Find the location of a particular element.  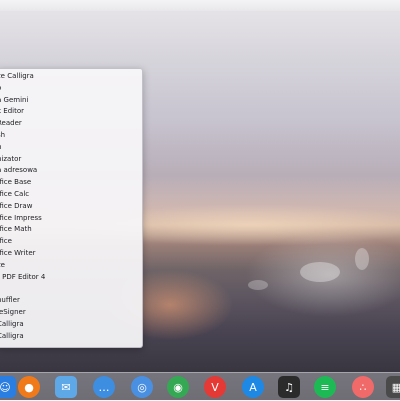

app-name: h is located at coordinates (0, 148).